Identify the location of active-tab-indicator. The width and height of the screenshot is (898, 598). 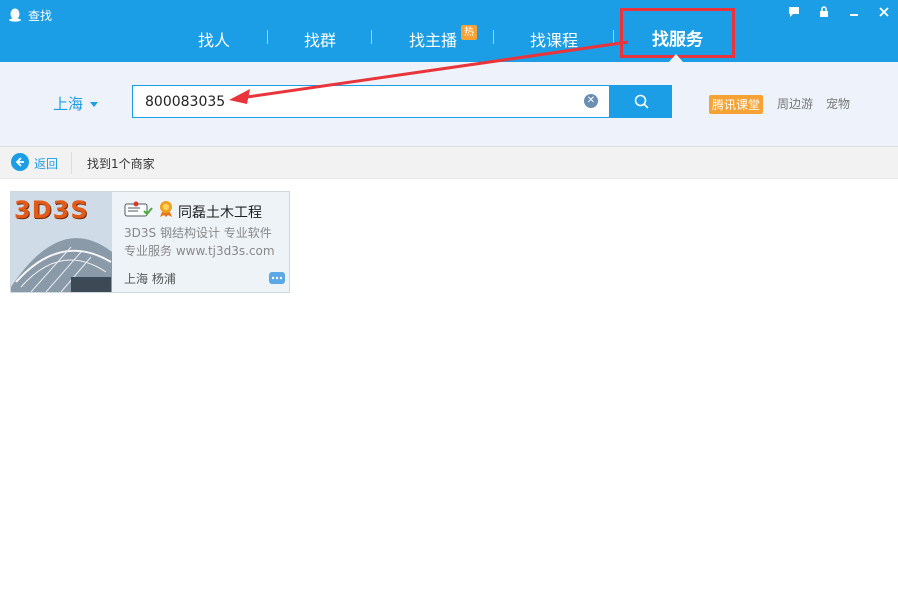
(676, 58).